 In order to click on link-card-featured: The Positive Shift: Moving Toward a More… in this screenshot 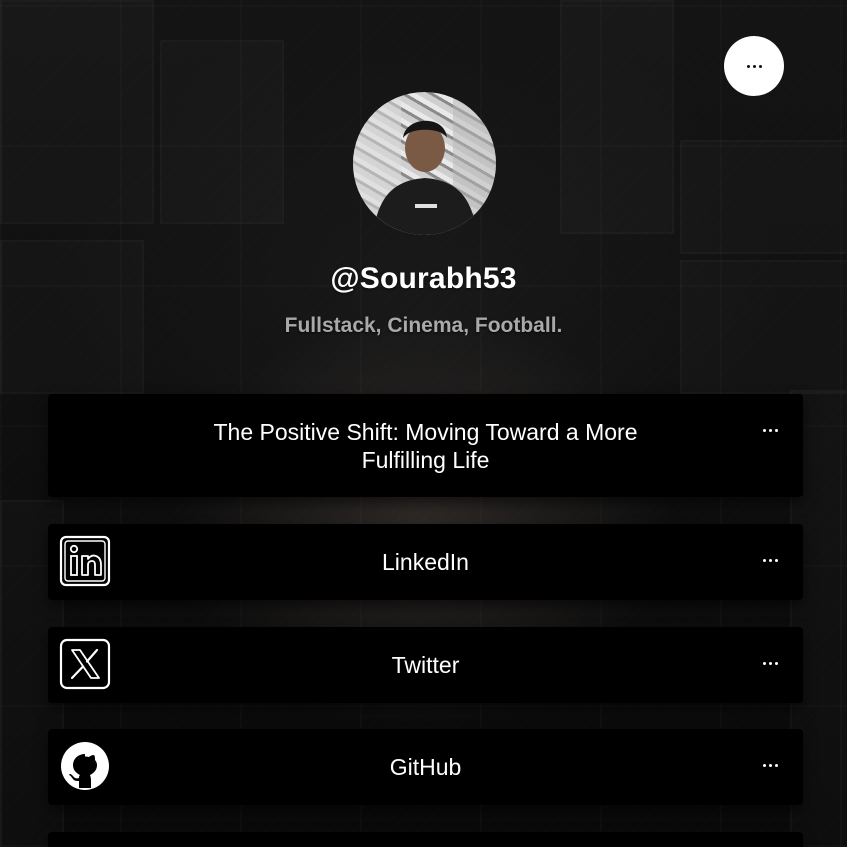, I will do `click(425, 445)`.